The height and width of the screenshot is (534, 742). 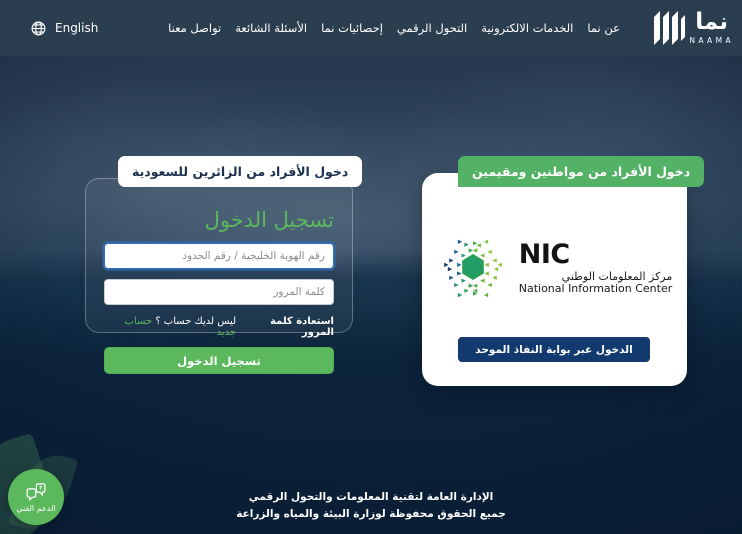 What do you see at coordinates (711, 41) in the screenshot?
I see `brand-name-latin: NAAMA` at bounding box center [711, 41].